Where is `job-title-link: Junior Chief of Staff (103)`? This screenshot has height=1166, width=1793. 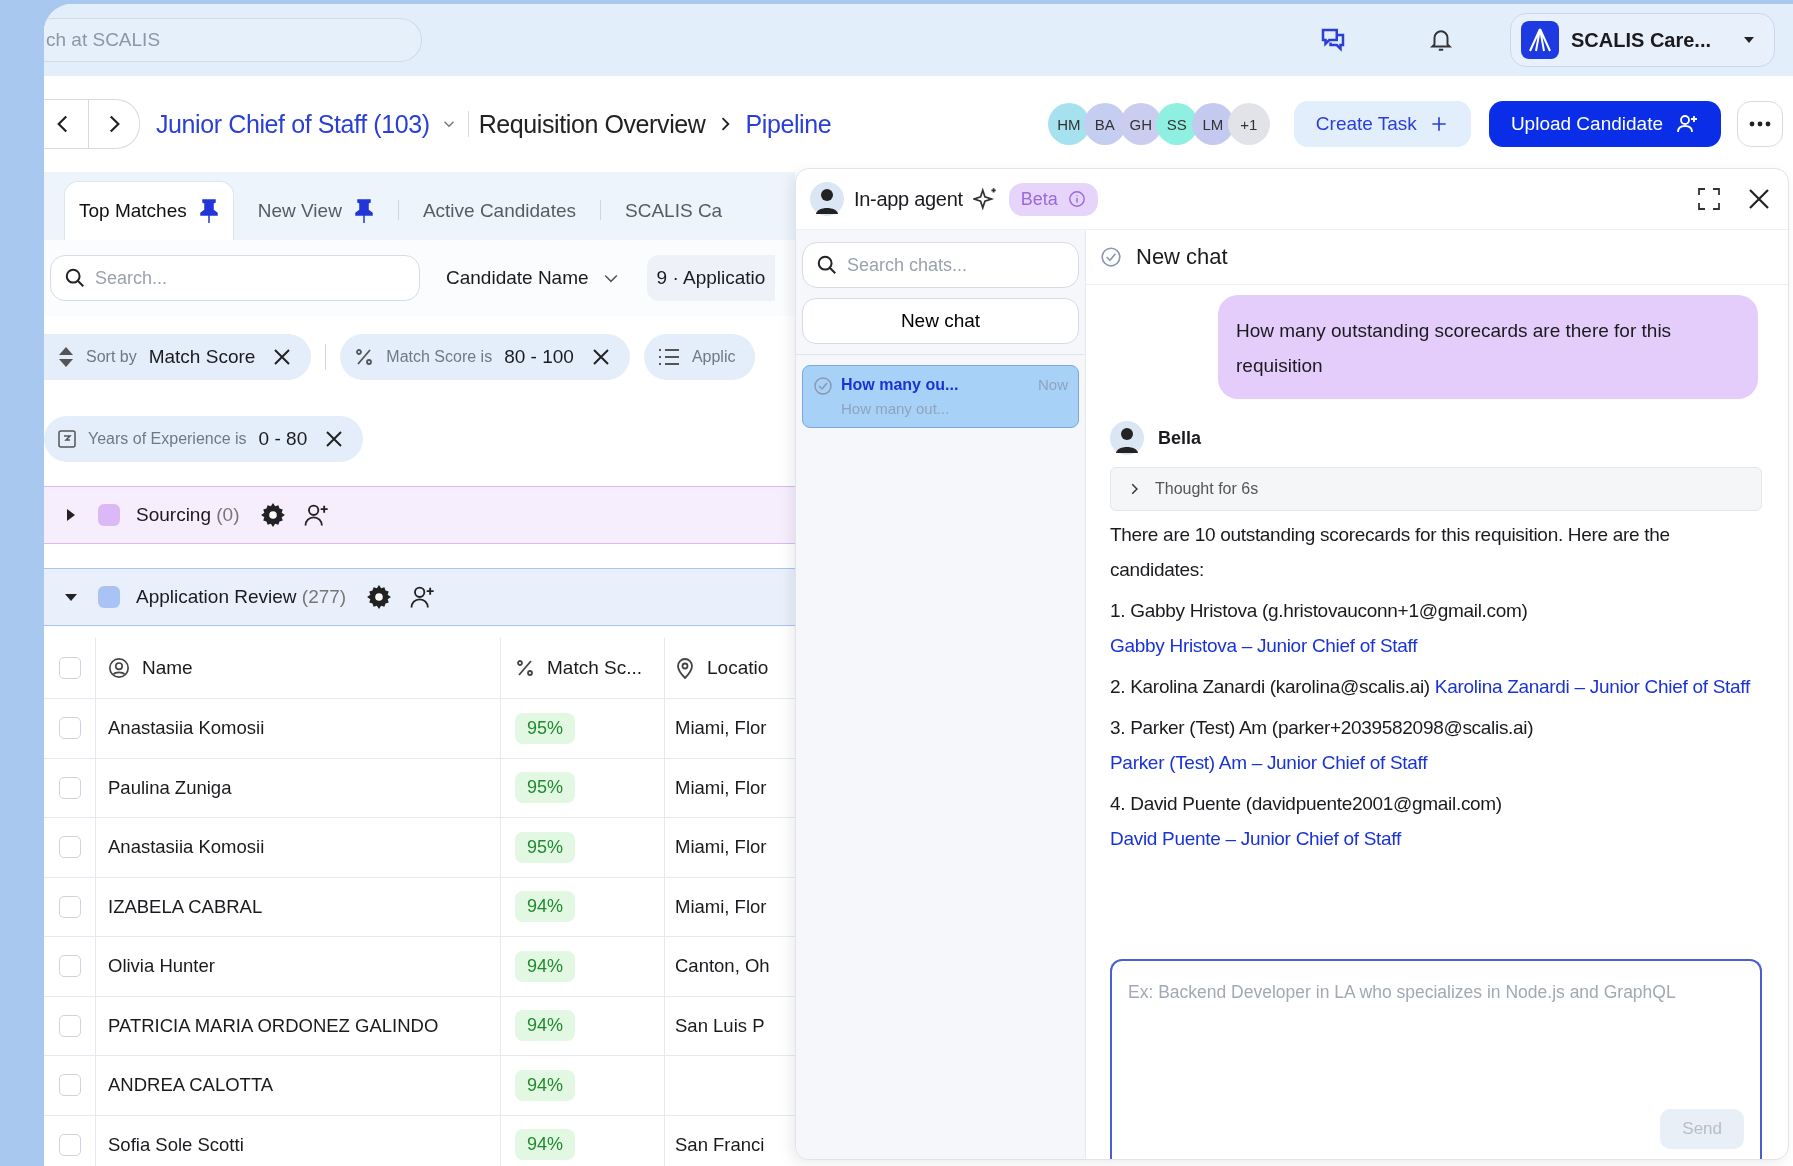
job-title-link: Junior Chief of Staff (103) is located at coordinates (293, 124).